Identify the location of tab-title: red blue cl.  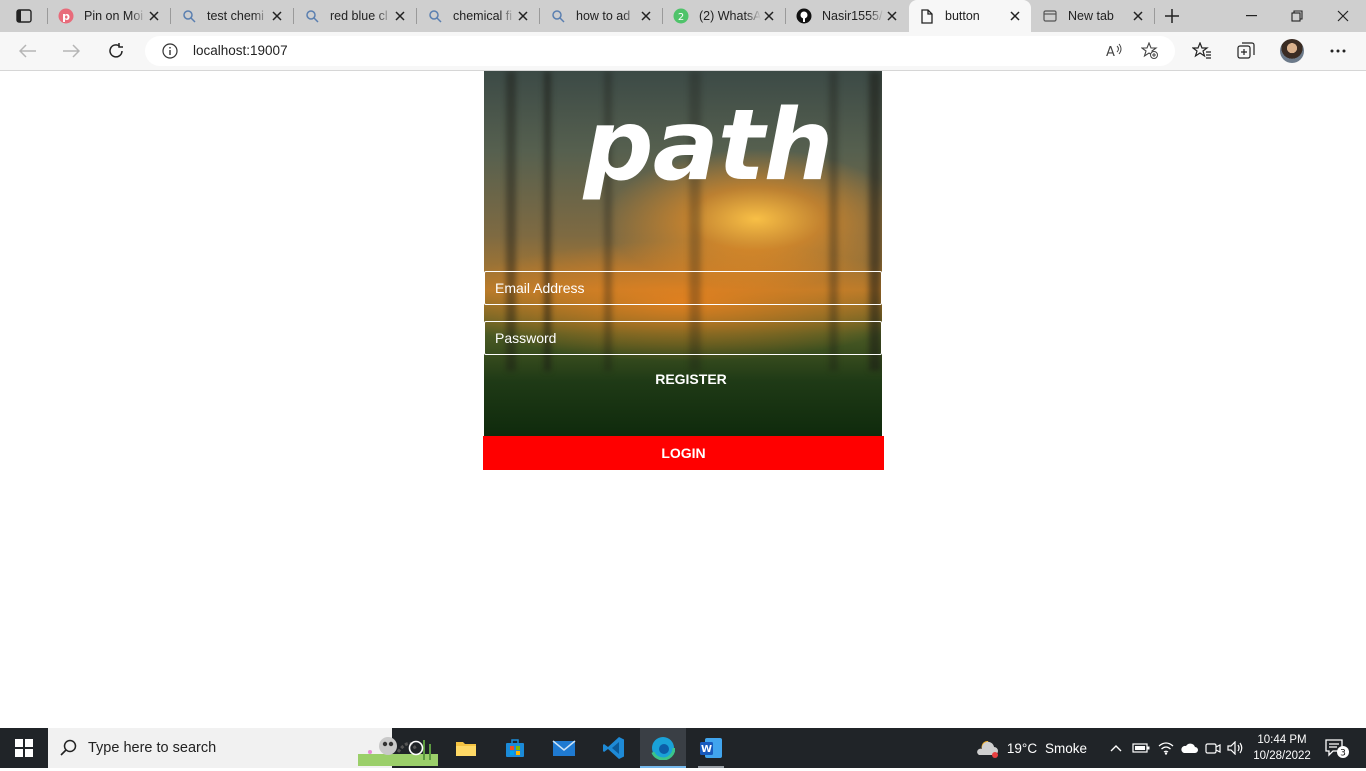
(359, 16).